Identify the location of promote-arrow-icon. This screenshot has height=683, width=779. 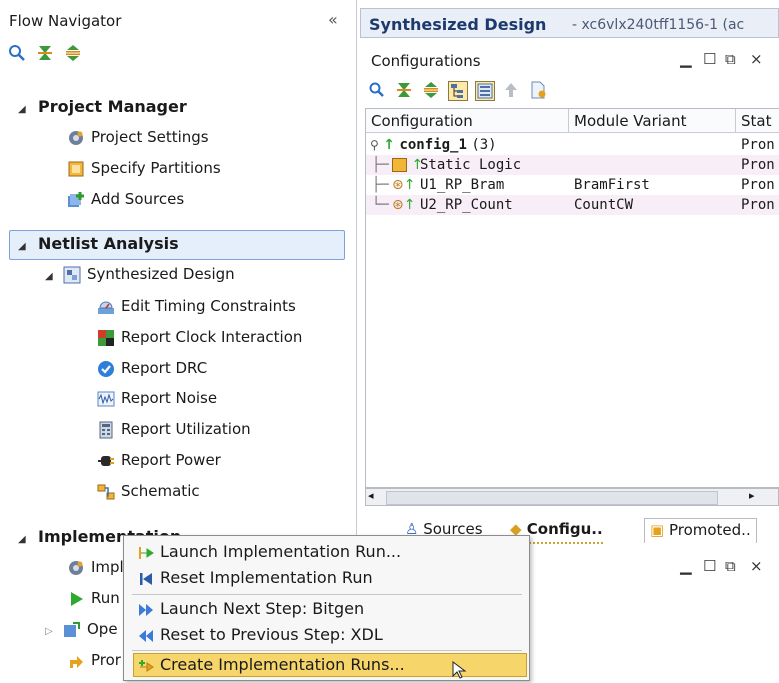
(76, 661).